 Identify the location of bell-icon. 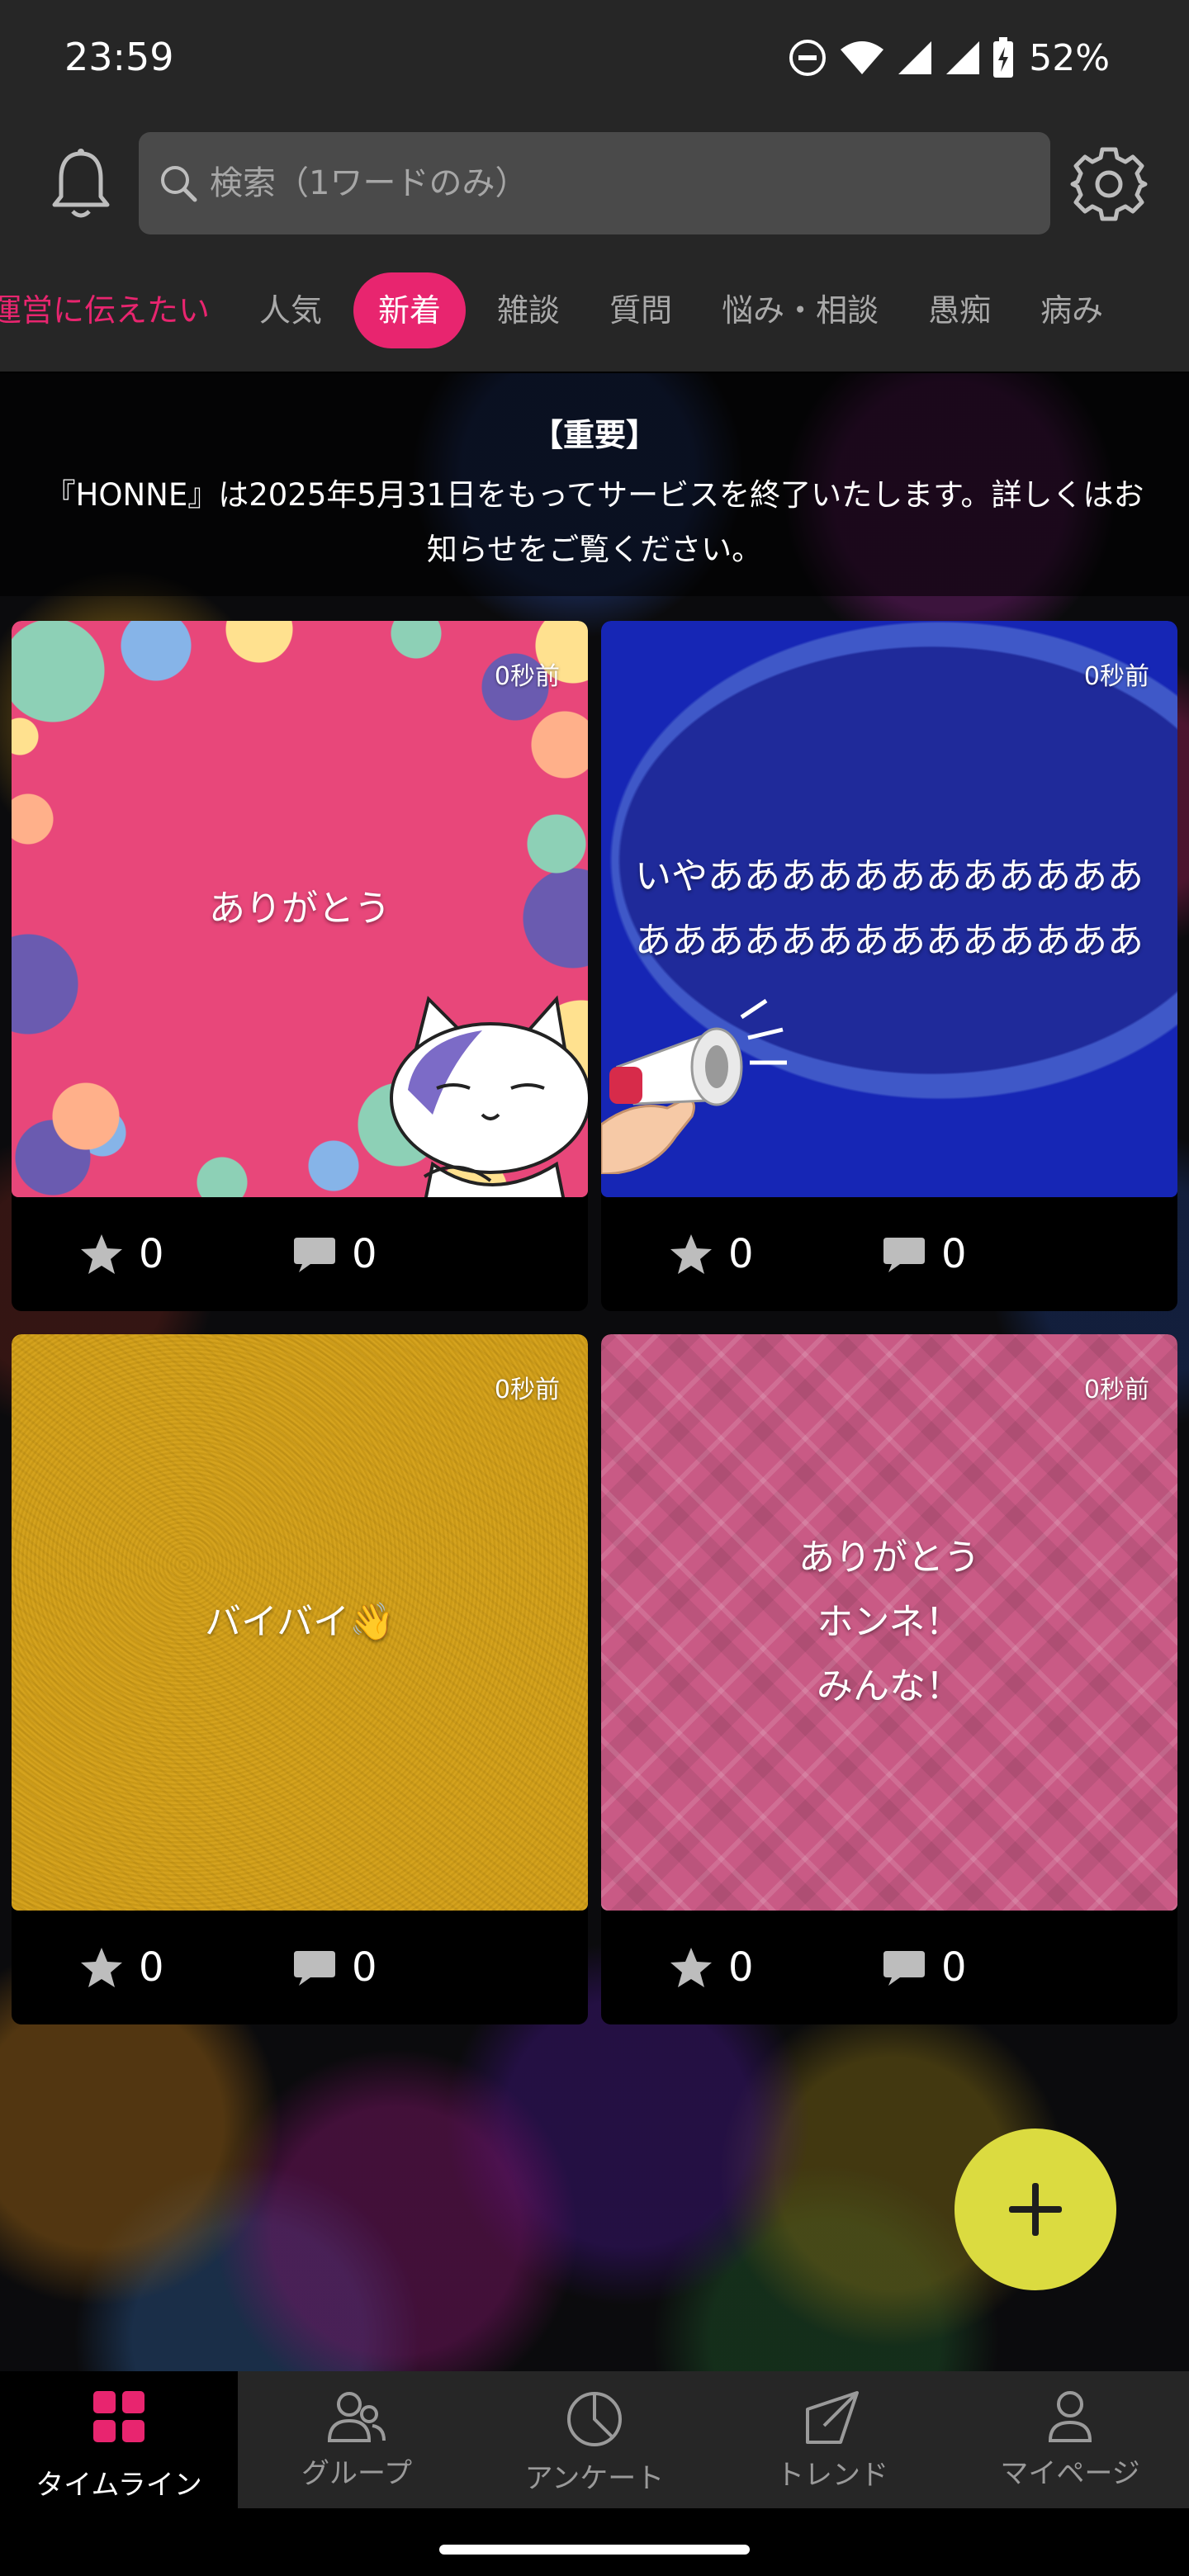
(81, 184).